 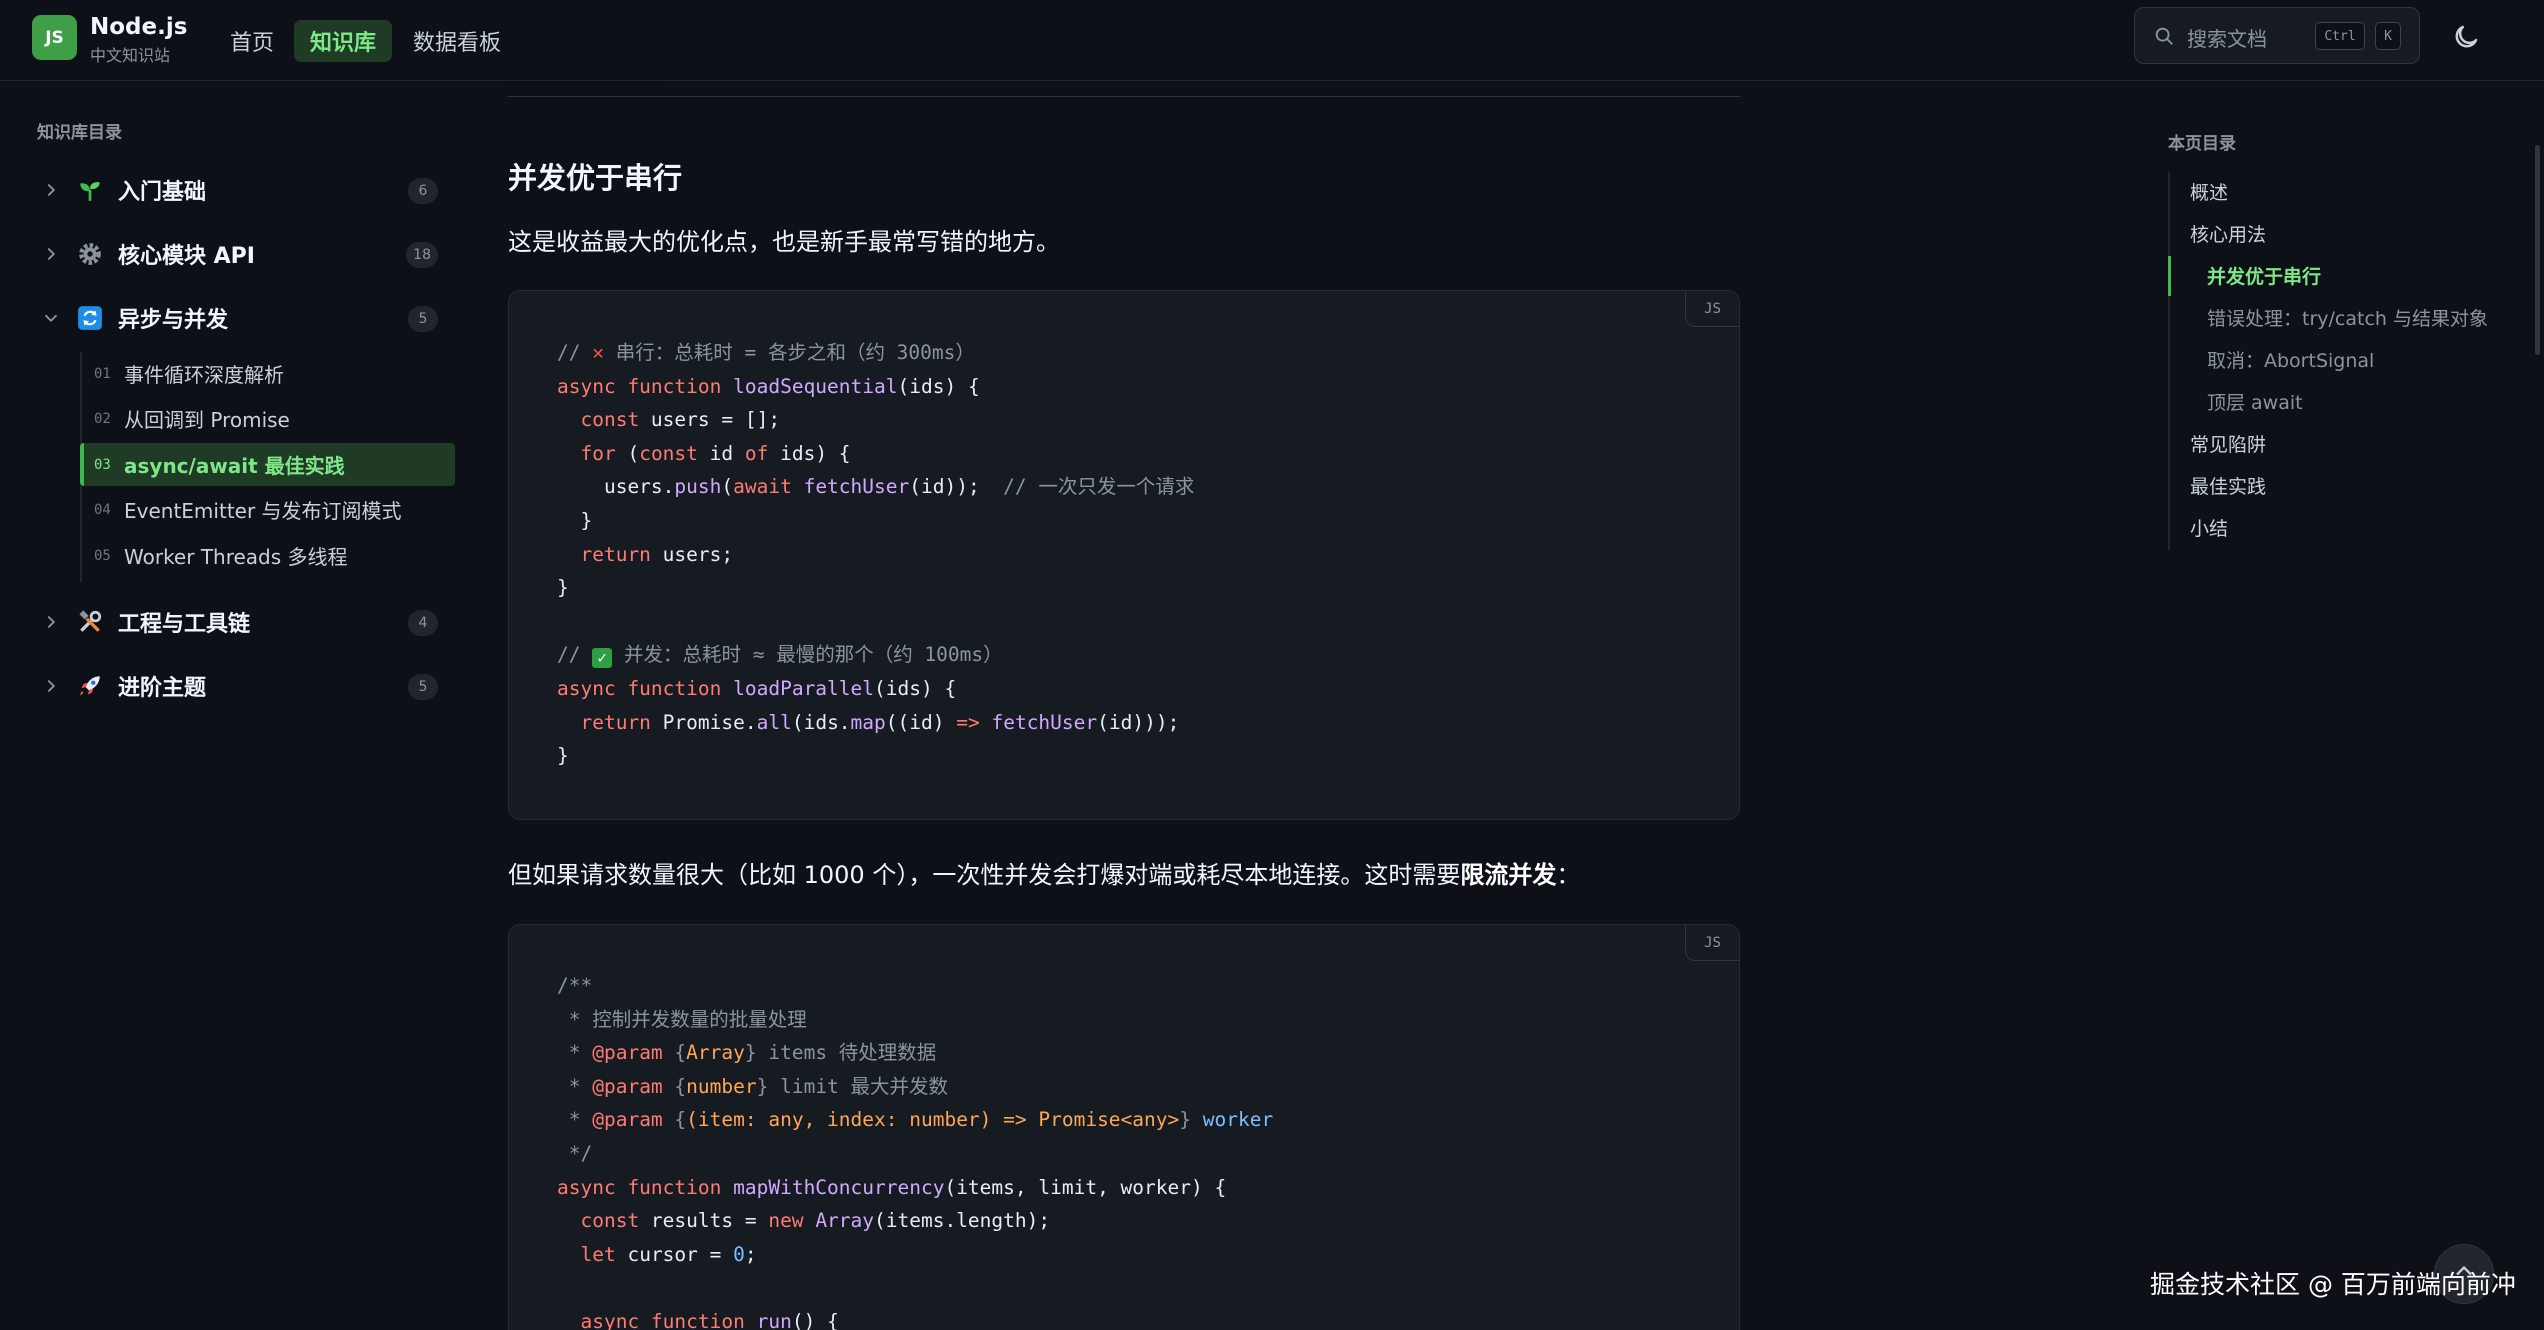 I want to click on sidebar-item-callback-to-promise: 02 从回调到 Promise, so click(x=267, y=418).